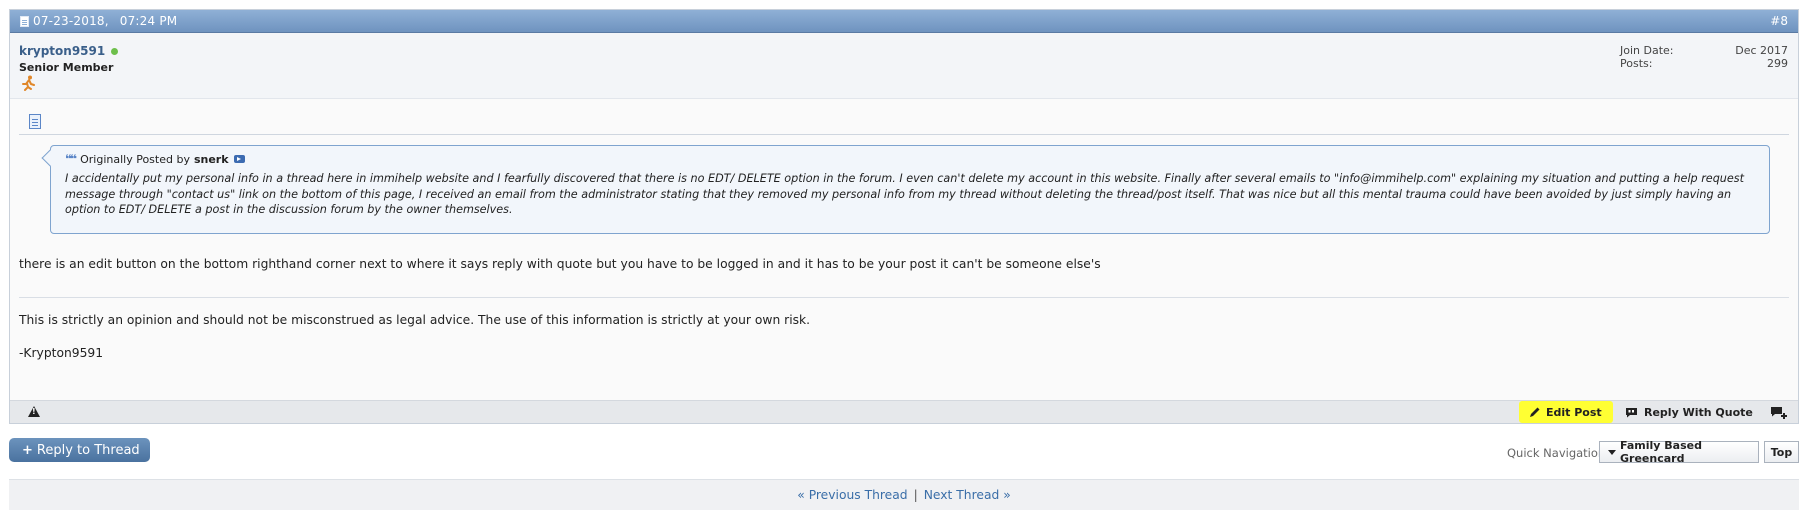 This screenshot has height=510, width=1807. I want to click on quick-navigation-label: Quick Navigation, so click(1556, 453).